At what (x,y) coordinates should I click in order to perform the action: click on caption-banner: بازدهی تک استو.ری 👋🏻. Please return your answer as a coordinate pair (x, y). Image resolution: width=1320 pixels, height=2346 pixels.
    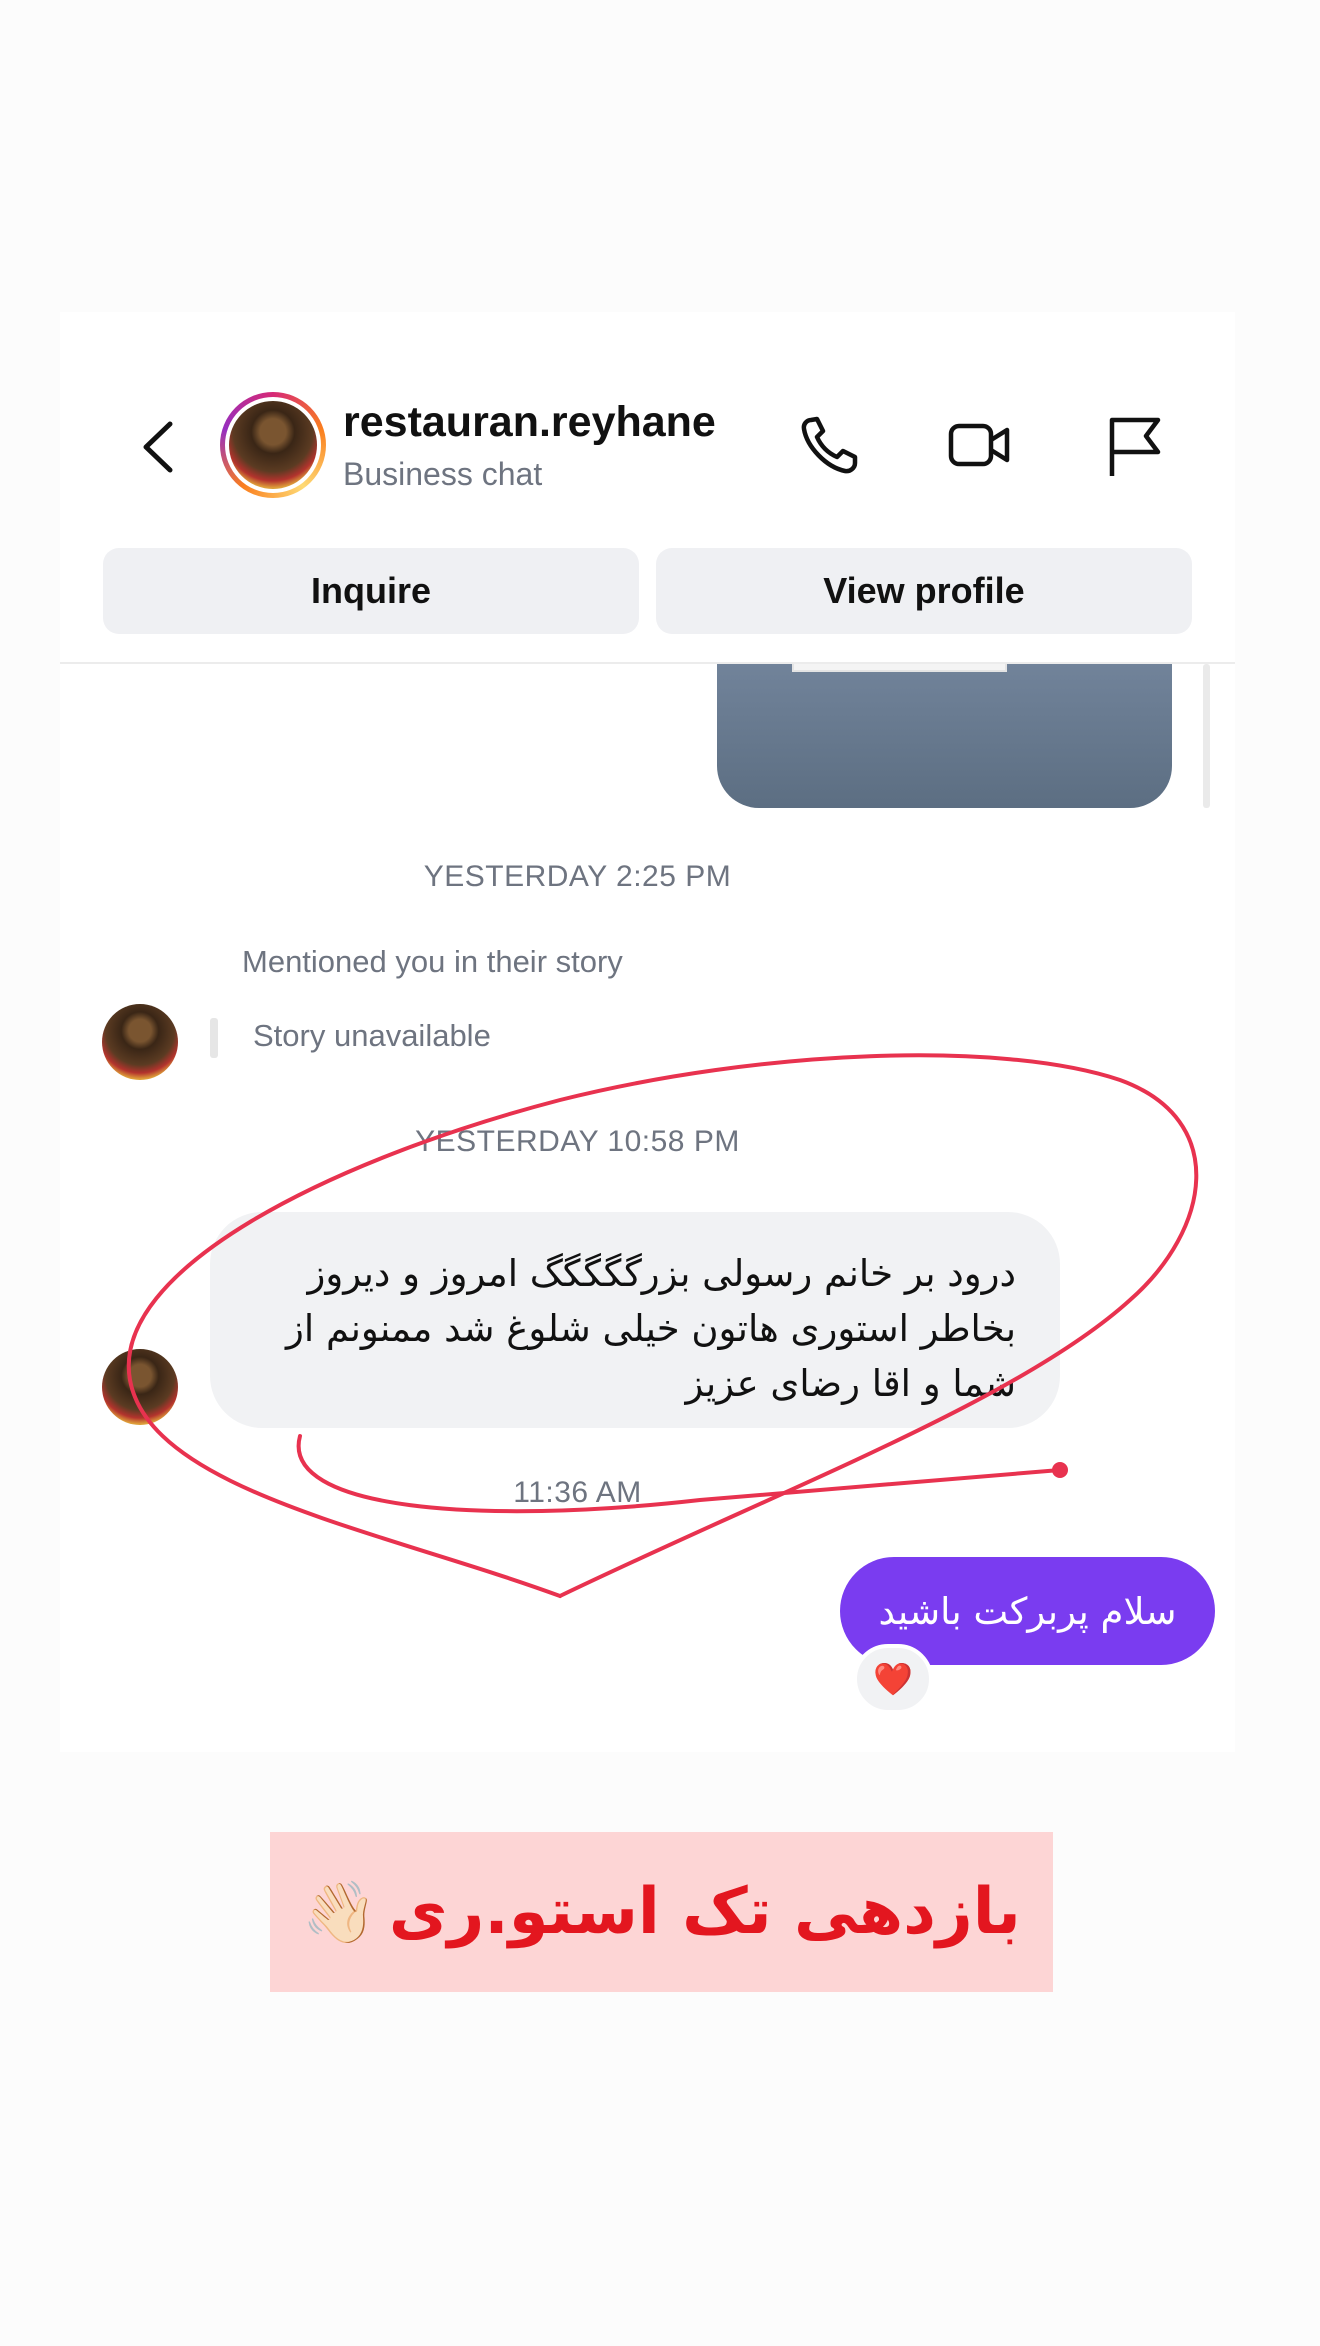
    Looking at the image, I should click on (661, 1912).